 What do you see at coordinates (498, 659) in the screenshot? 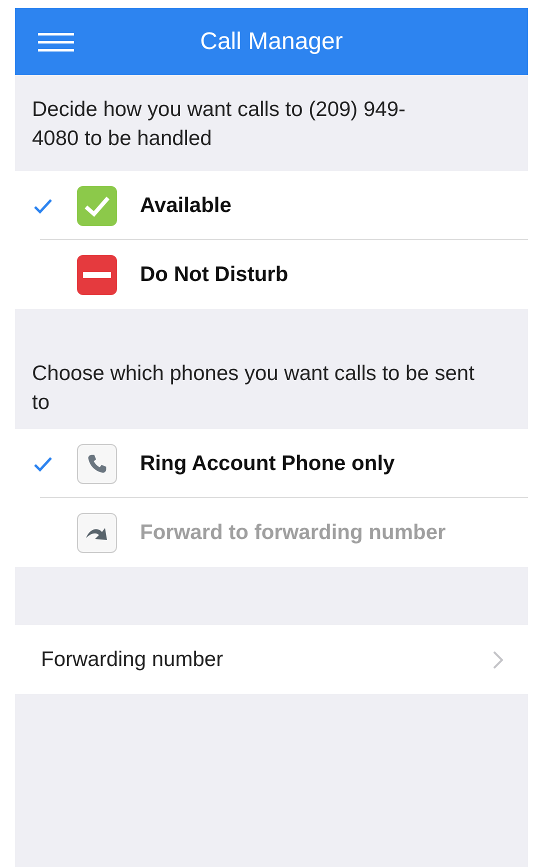
I see `chevron-right-icon` at bounding box center [498, 659].